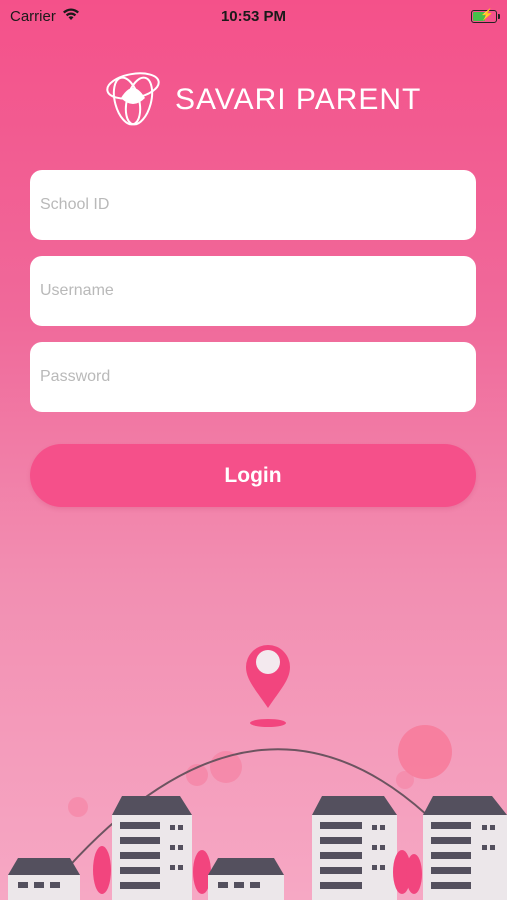  I want to click on password-input, so click(253, 377).